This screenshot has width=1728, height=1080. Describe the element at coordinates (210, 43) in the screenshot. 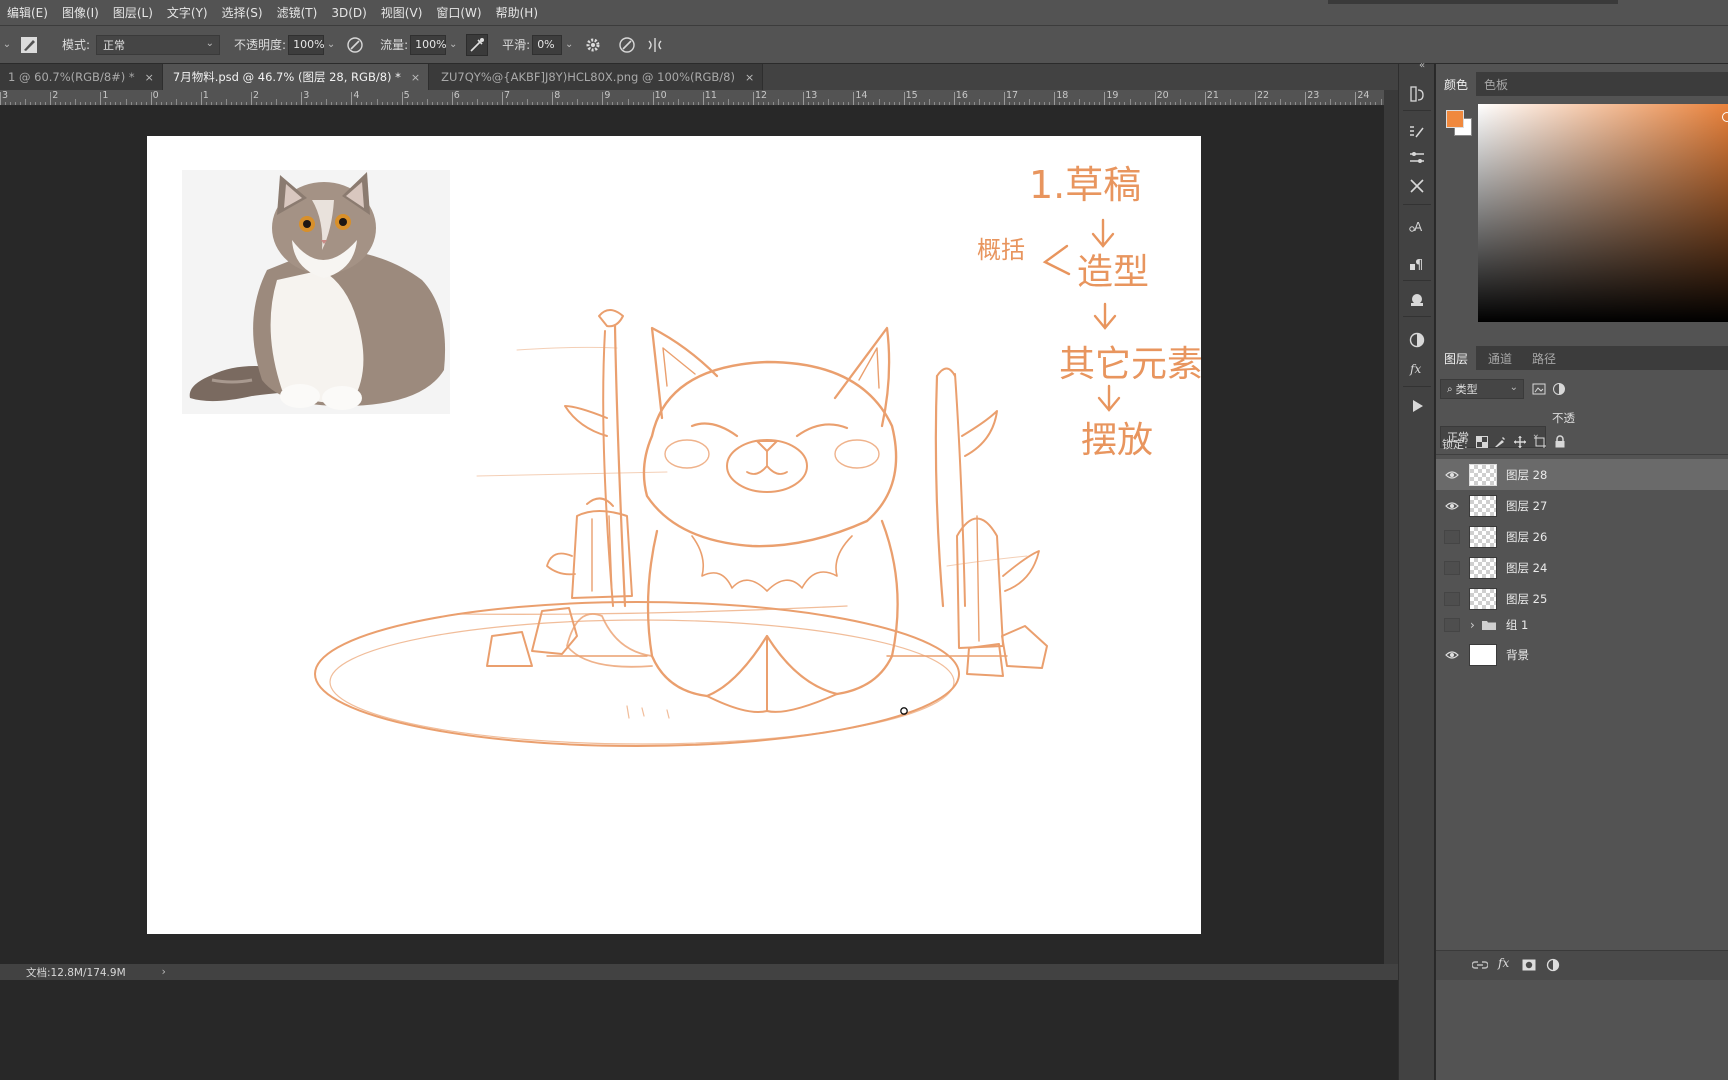

I see `chevron-down-icon: ⌄` at that location.